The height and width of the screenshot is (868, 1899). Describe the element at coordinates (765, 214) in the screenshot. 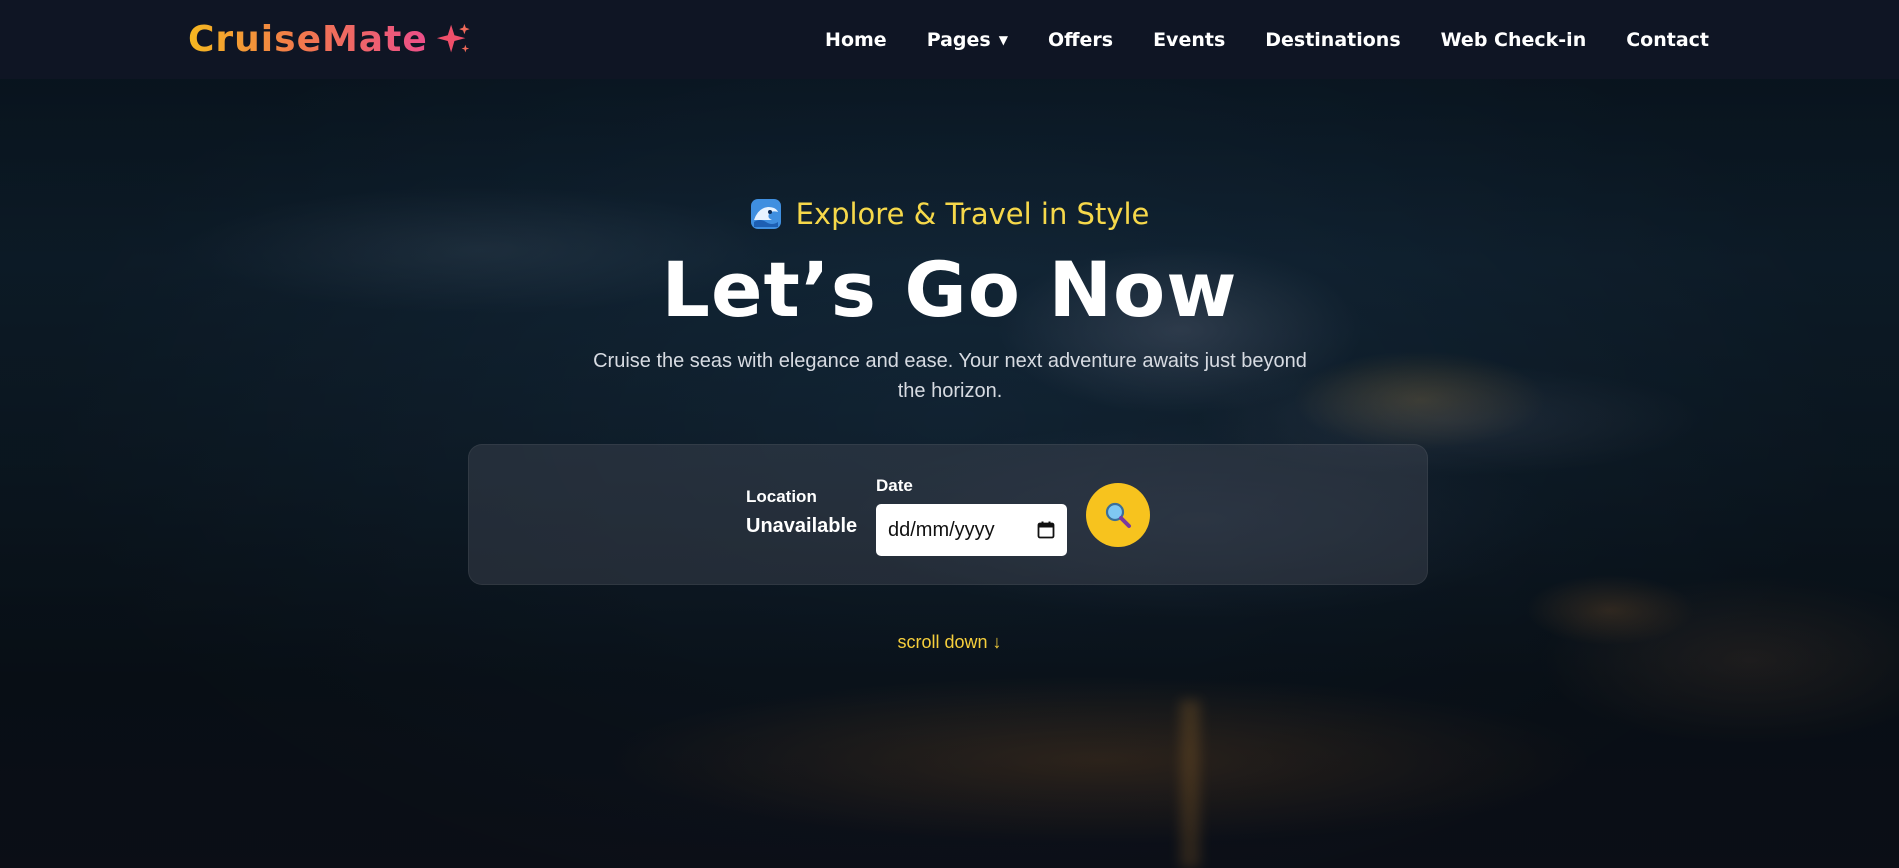

I see `wave-icon` at that location.